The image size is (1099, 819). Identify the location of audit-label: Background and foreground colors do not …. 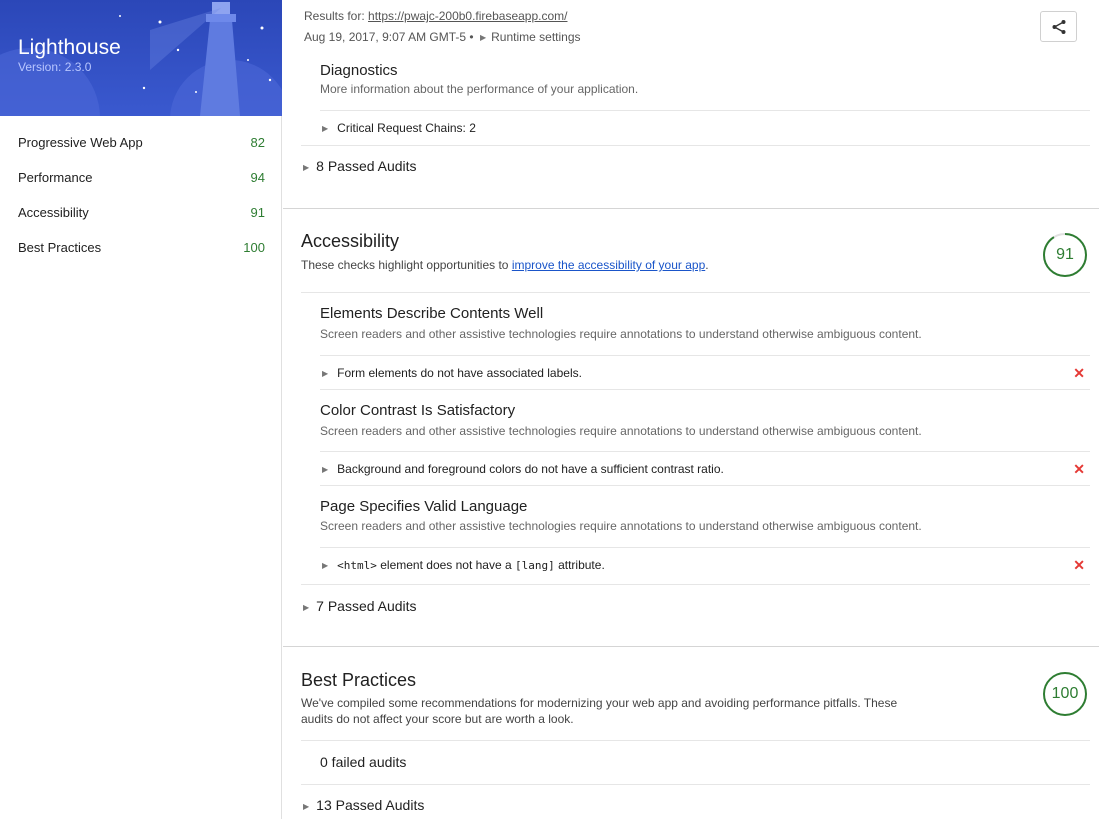
(530, 469).